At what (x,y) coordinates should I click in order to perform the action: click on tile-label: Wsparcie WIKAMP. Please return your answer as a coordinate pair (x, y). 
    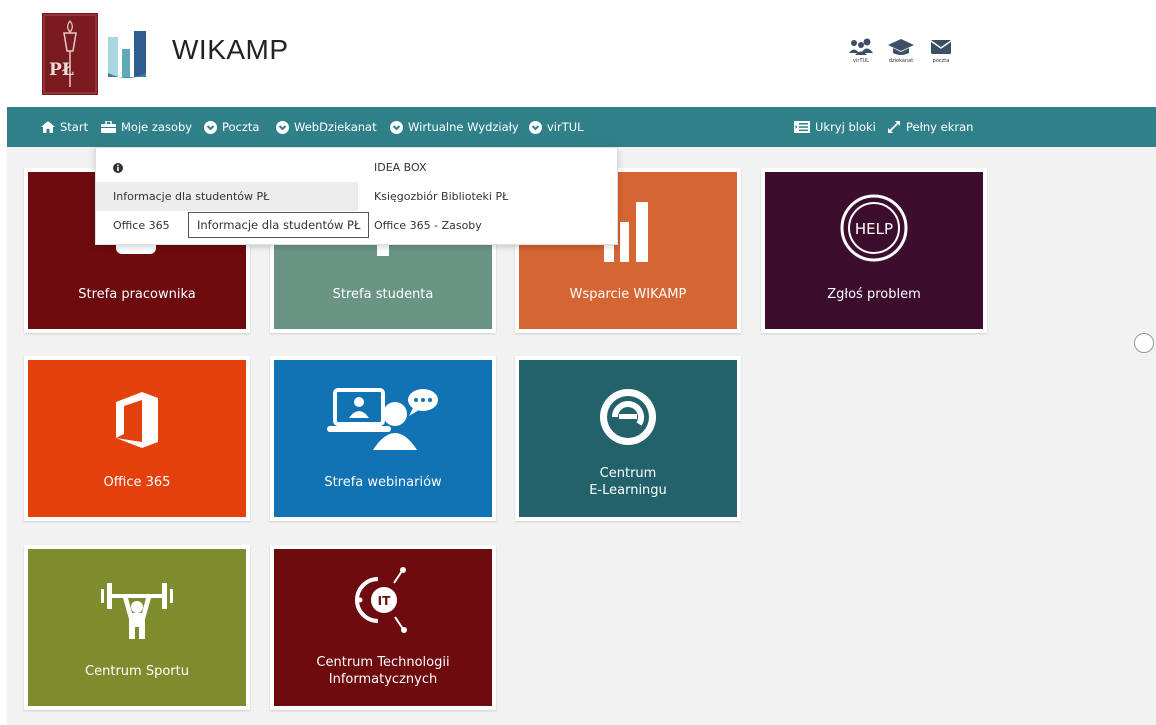
    Looking at the image, I should click on (628, 294).